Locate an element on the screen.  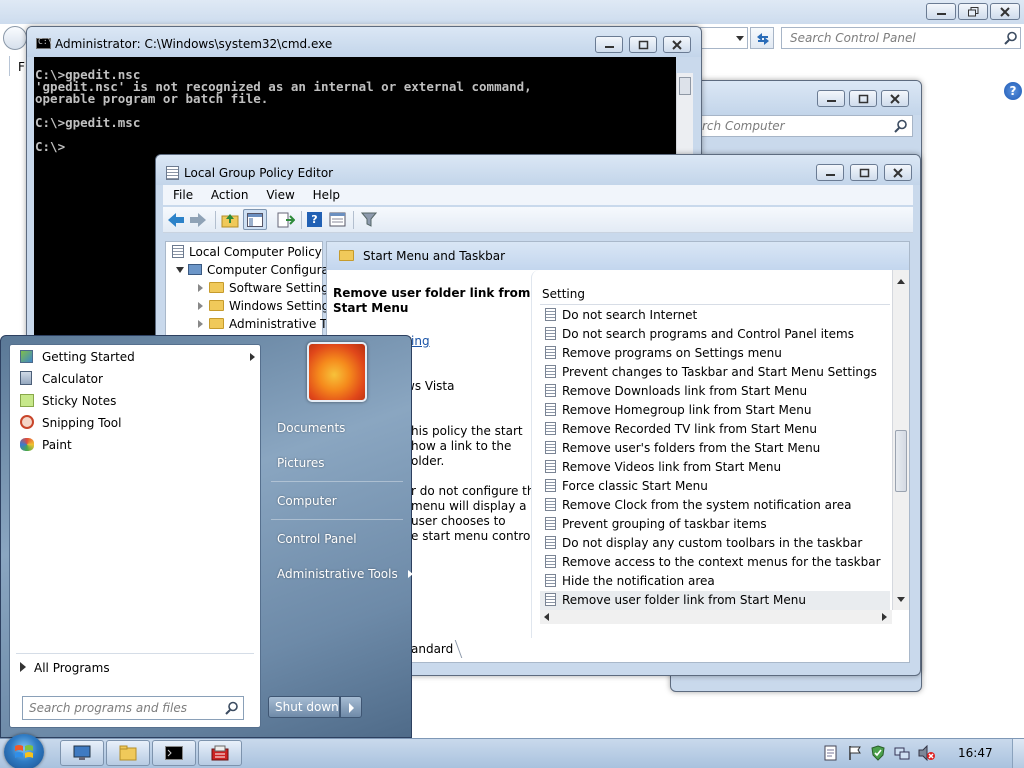
close-icon is located at coordinates (898, 173).